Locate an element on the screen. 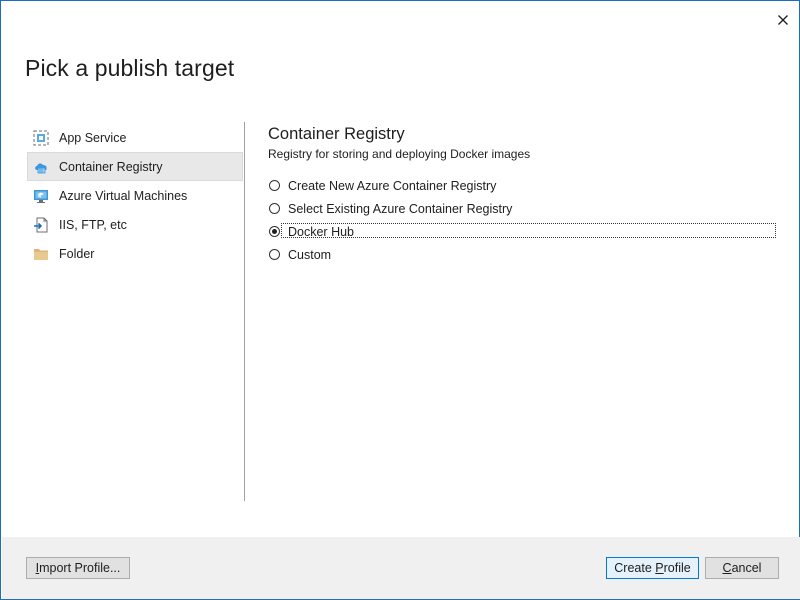  cancel-button: Cancel is located at coordinates (742, 568).